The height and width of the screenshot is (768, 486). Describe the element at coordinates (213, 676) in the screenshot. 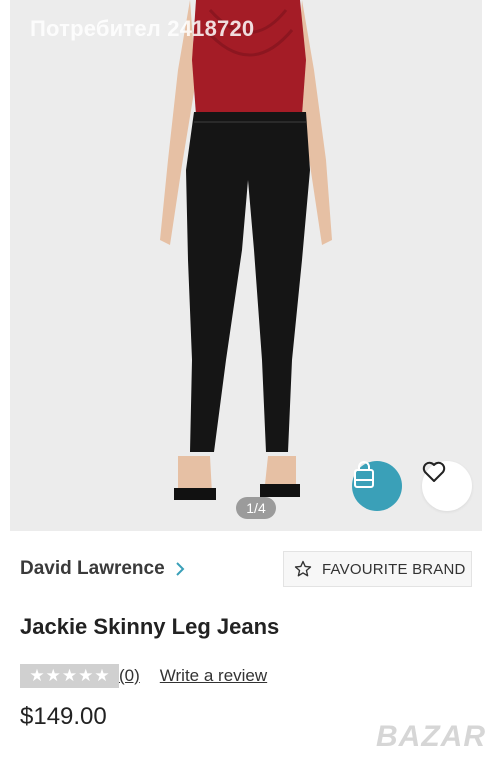

I see `write-review-link: Write a review` at that location.